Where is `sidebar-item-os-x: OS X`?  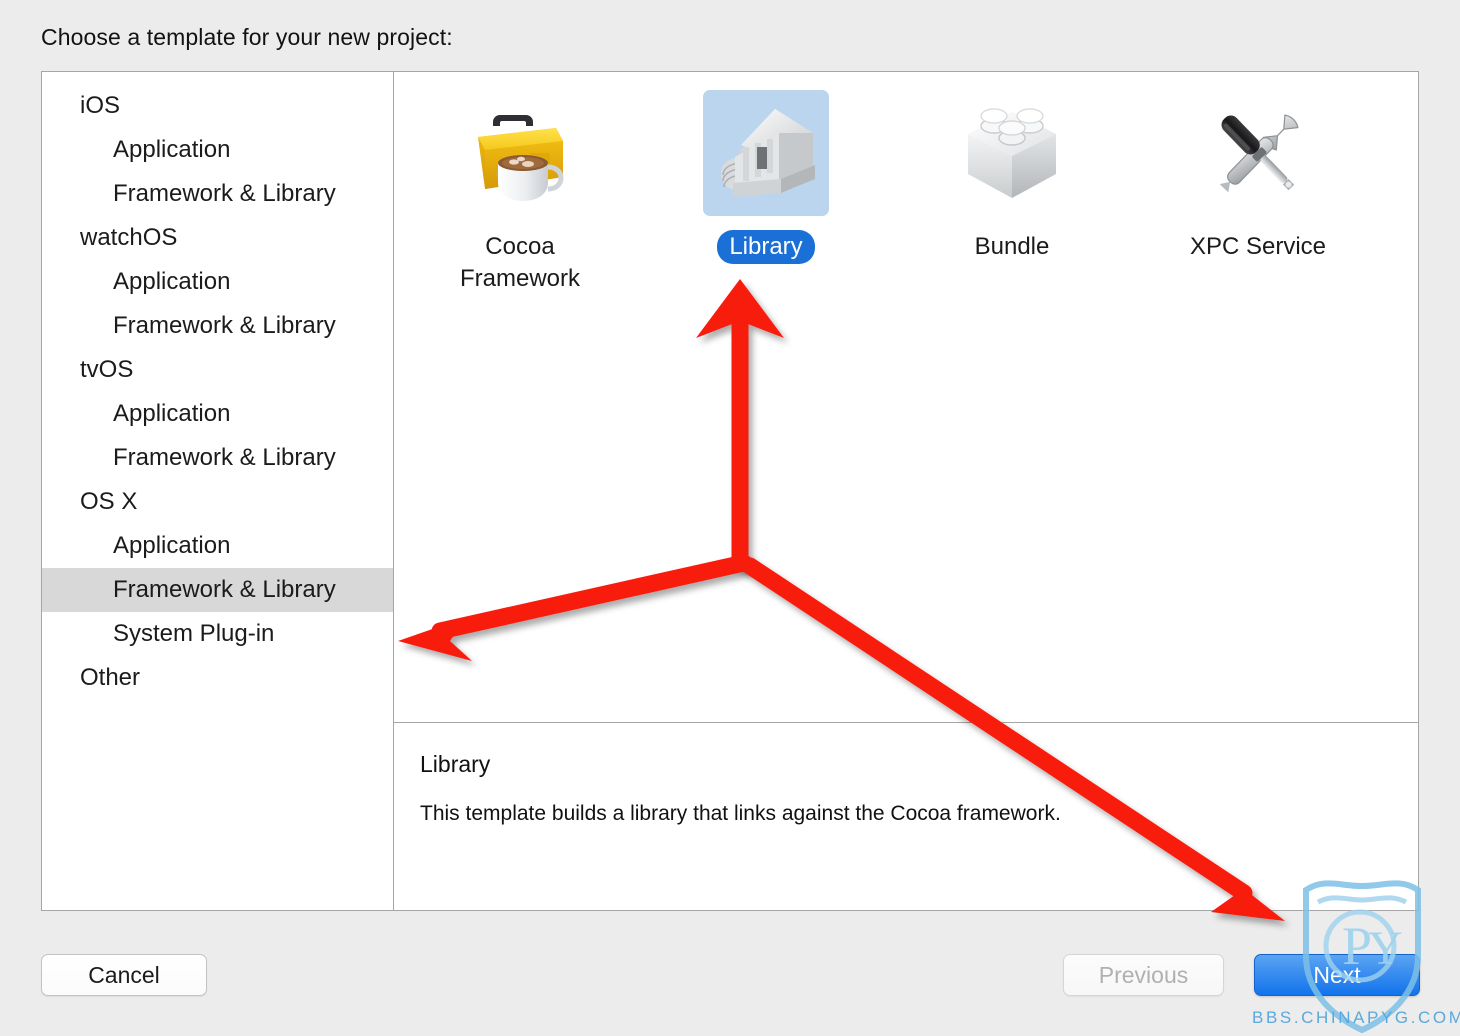 sidebar-item-os-x: OS X is located at coordinates (217, 502).